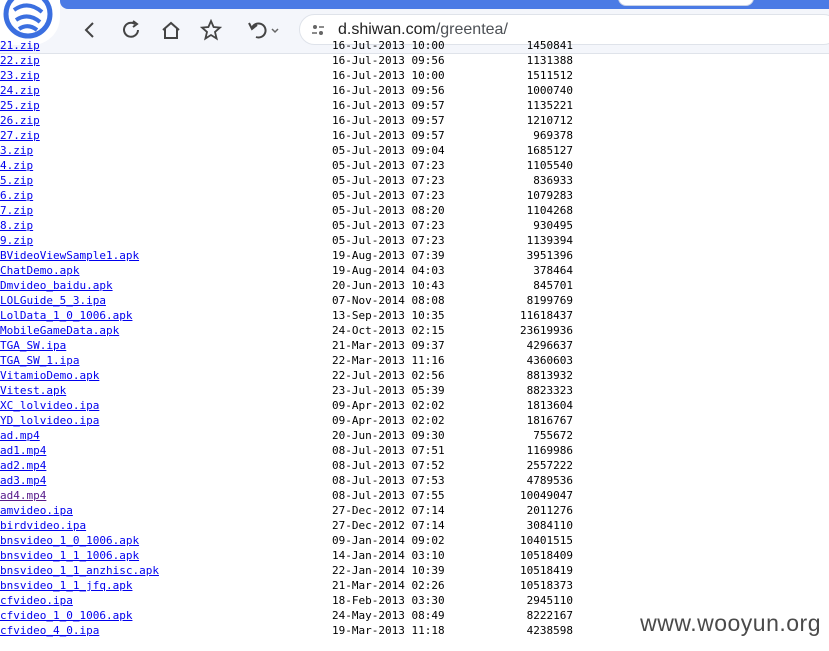 This screenshot has width=829, height=651. What do you see at coordinates (33, 345) in the screenshot?
I see `file-link: TGA_SW.ipa` at bounding box center [33, 345].